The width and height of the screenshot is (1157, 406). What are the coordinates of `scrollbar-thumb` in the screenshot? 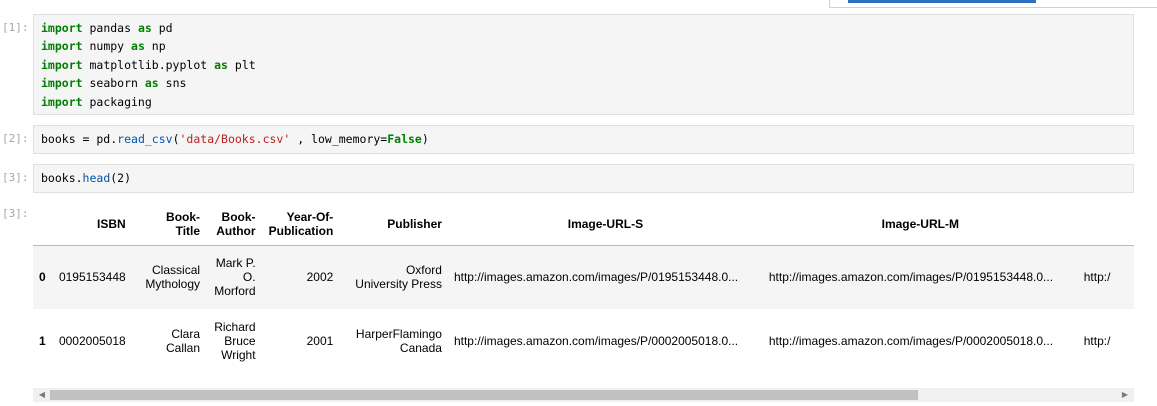 It's located at (484, 395).